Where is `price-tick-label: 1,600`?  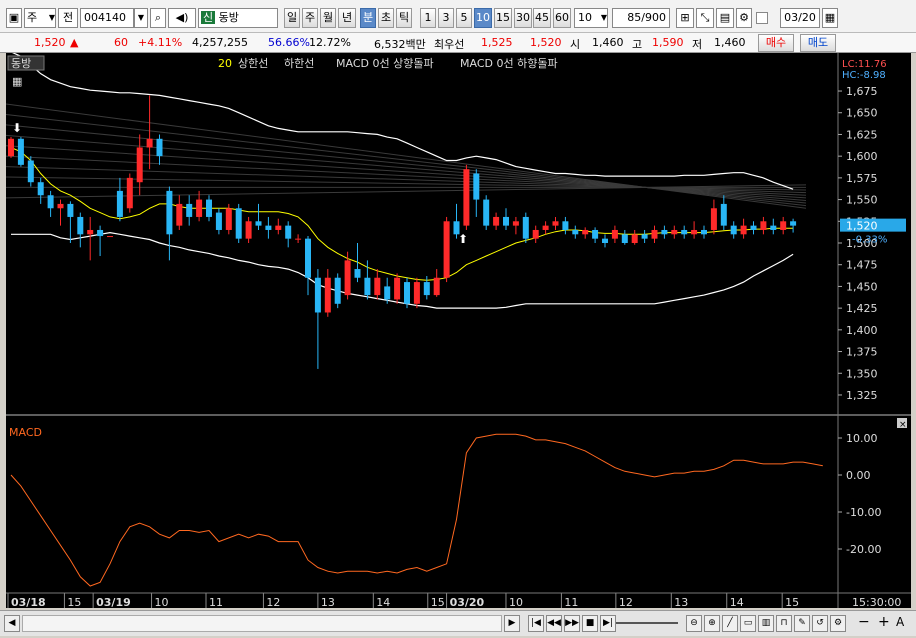 price-tick-label: 1,600 is located at coordinates (862, 156).